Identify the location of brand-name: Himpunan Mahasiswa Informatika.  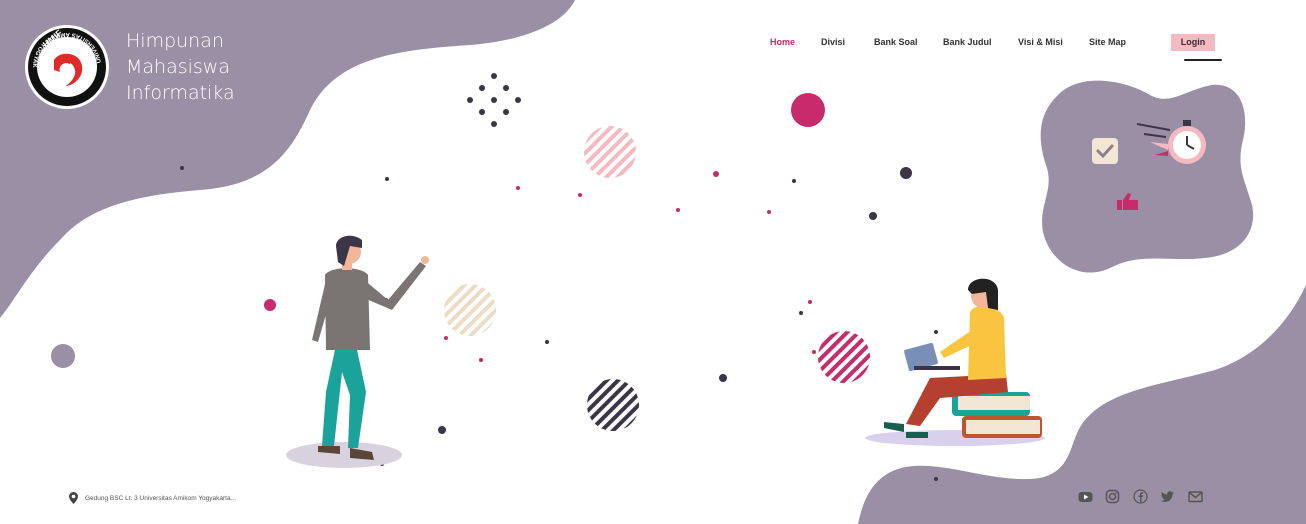
(180, 67).